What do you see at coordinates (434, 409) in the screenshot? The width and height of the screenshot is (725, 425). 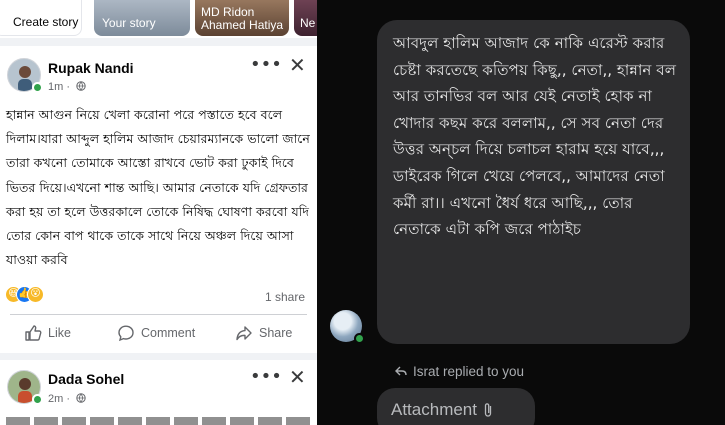 I see `attachment-label: Attachment` at bounding box center [434, 409].